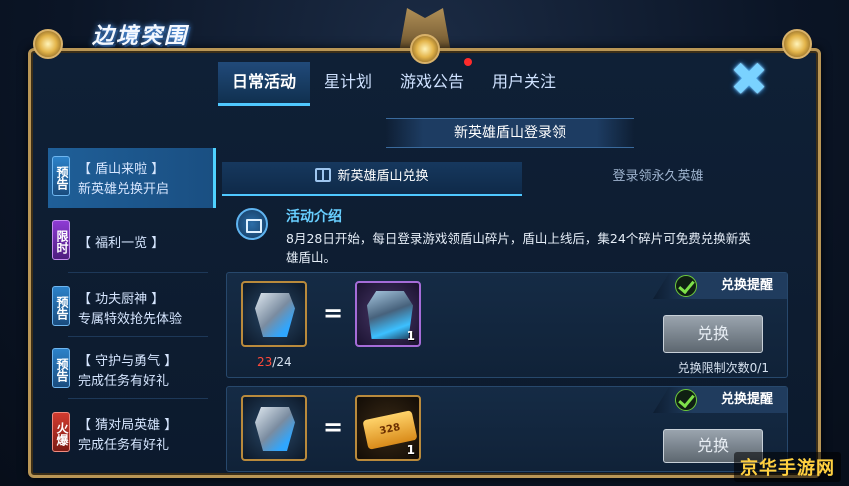 The width and height of the screenshot is (849, 486). Describe the element at coordinates (265, 362) in the screenshot. I see `progress-current: 23` at that location.